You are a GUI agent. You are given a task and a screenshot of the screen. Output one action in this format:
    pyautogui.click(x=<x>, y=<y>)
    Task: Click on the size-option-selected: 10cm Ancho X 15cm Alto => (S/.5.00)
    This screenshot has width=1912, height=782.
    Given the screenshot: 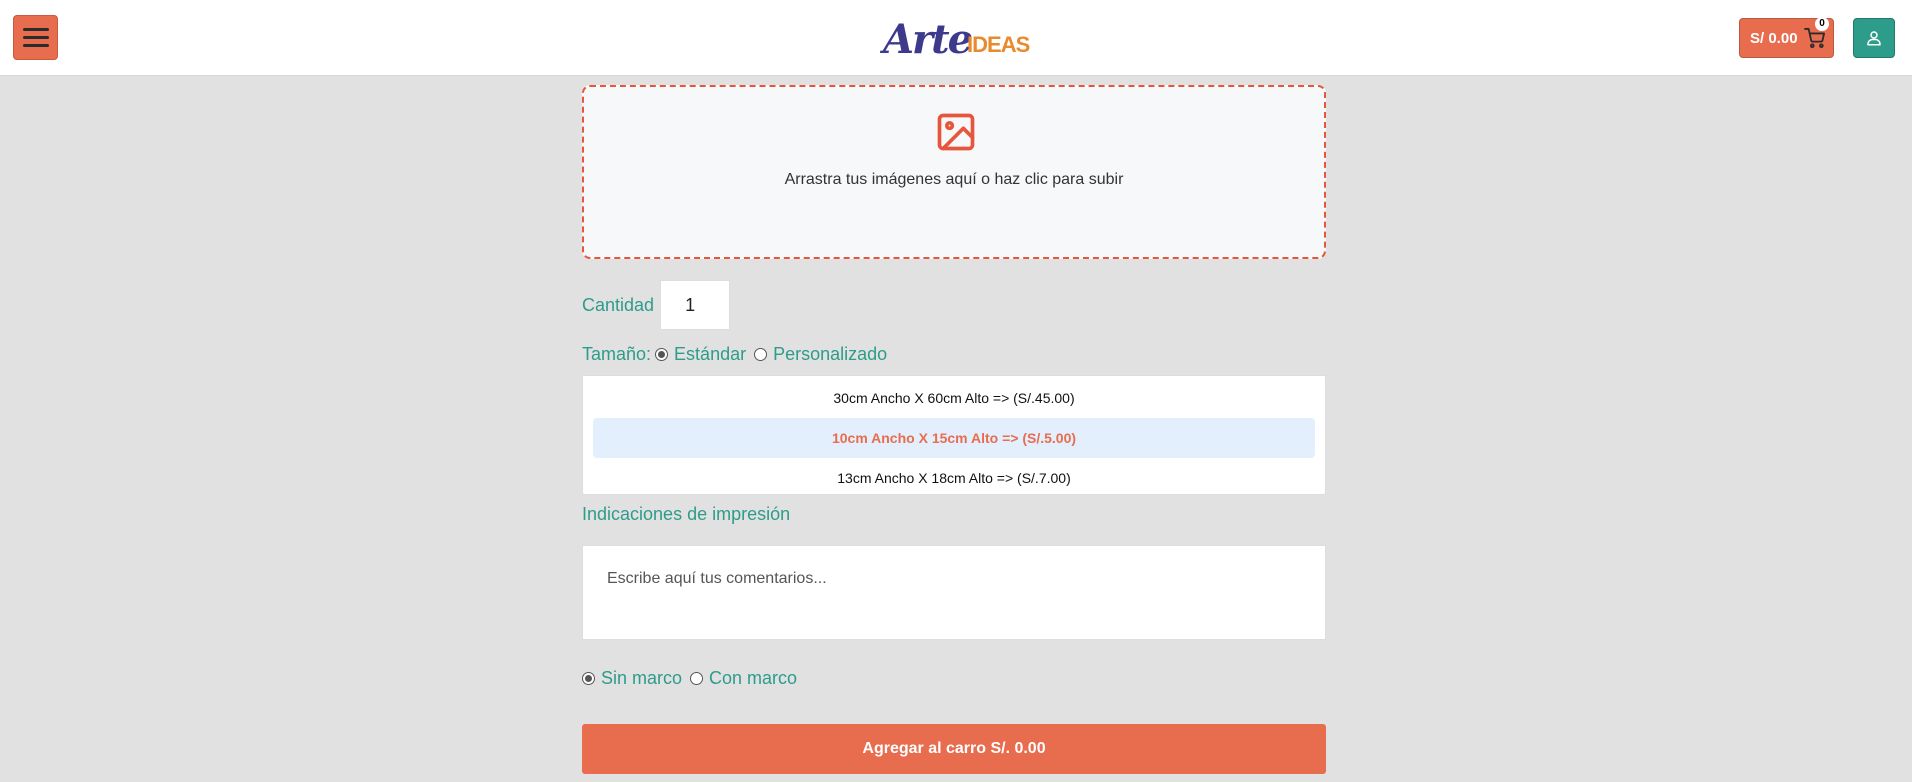 What is the action you would take?
    pyautogui.click(x=954, y=438)
    